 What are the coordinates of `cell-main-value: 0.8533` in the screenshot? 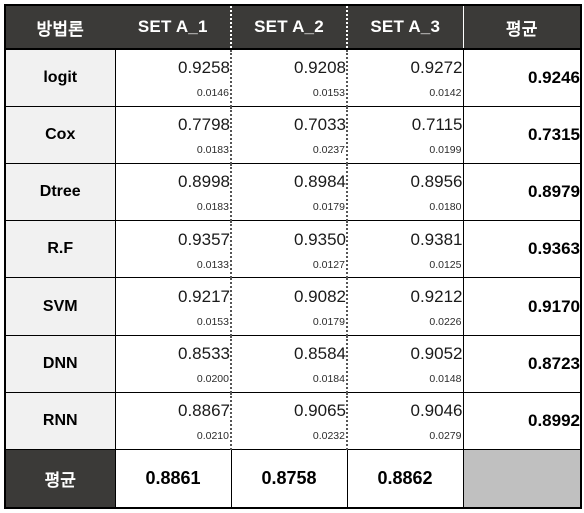 It's located at (204, 354).